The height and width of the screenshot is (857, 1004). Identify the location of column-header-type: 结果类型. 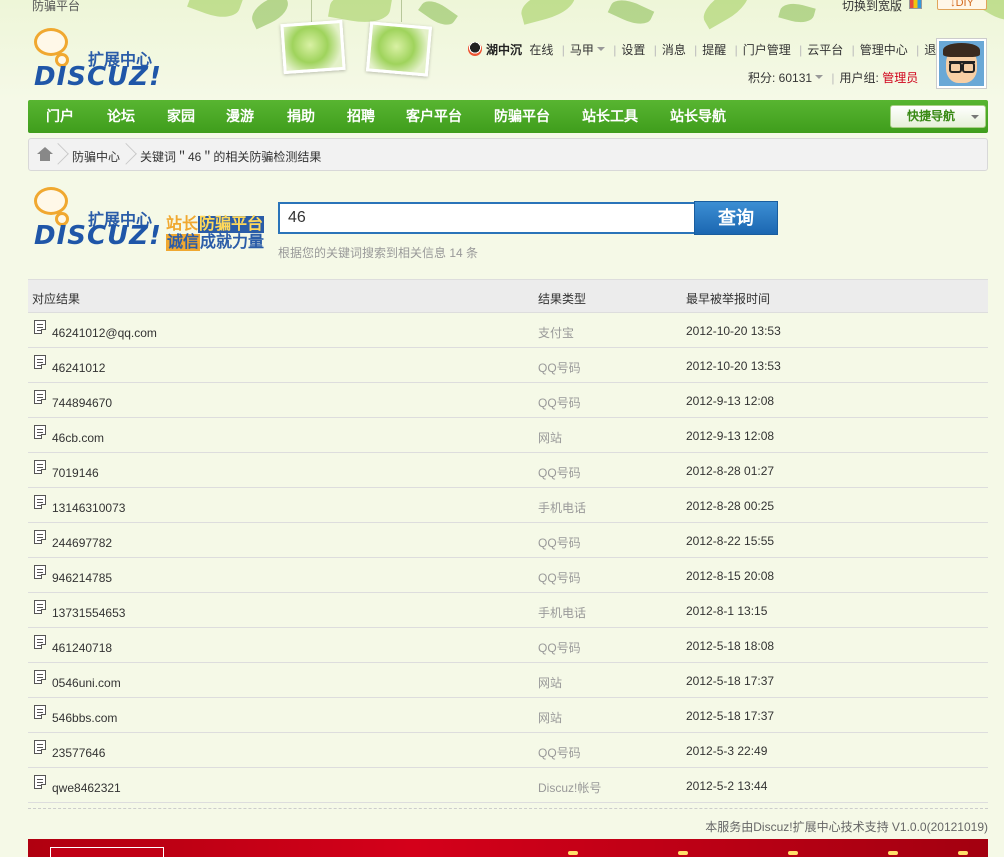
(562, 299).